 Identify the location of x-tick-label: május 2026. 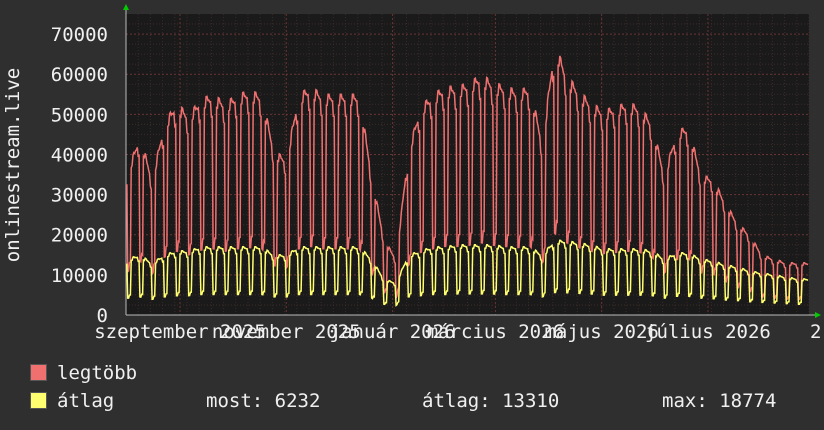
(601, 332).